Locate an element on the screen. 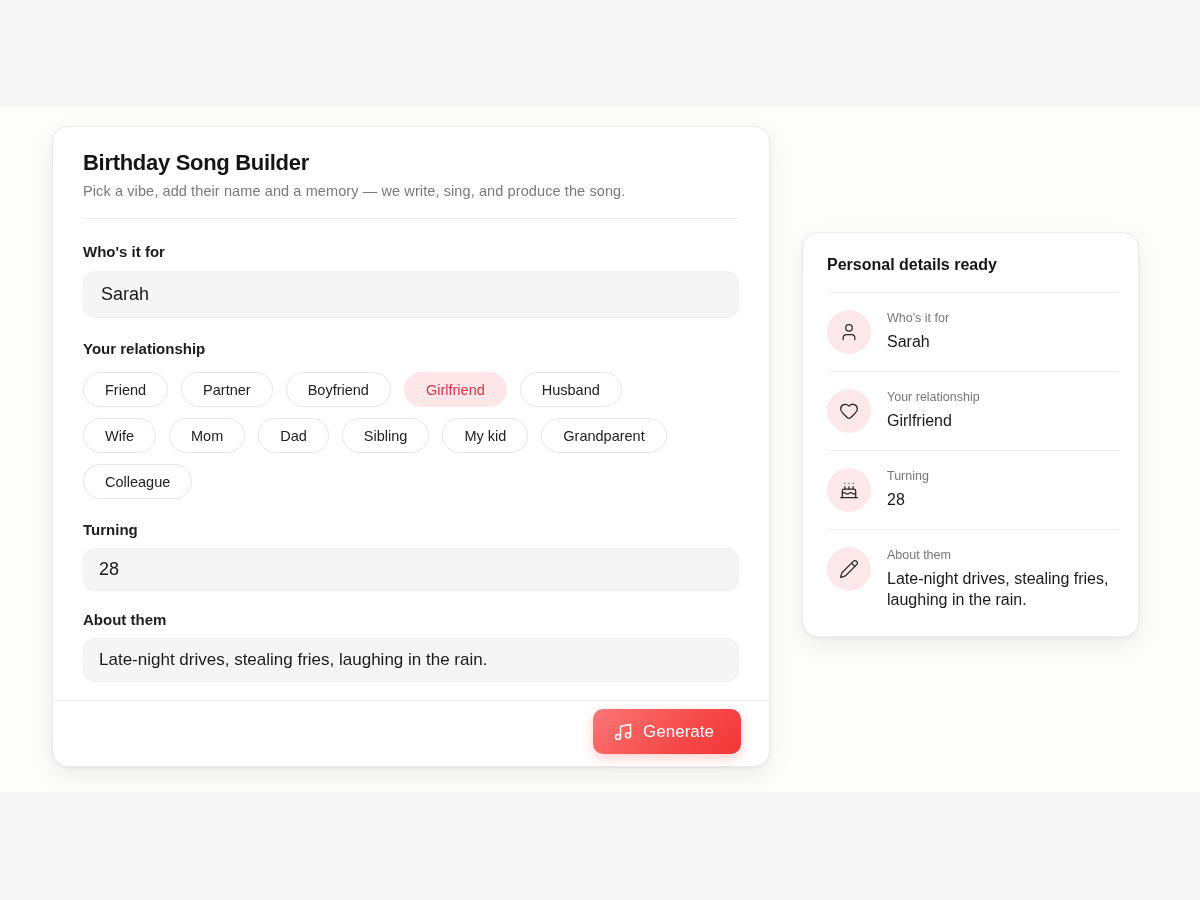 The width and height of the screenshot is (1200, 900). relationship-chip: Grandparent is located at coordinates (604, 435).